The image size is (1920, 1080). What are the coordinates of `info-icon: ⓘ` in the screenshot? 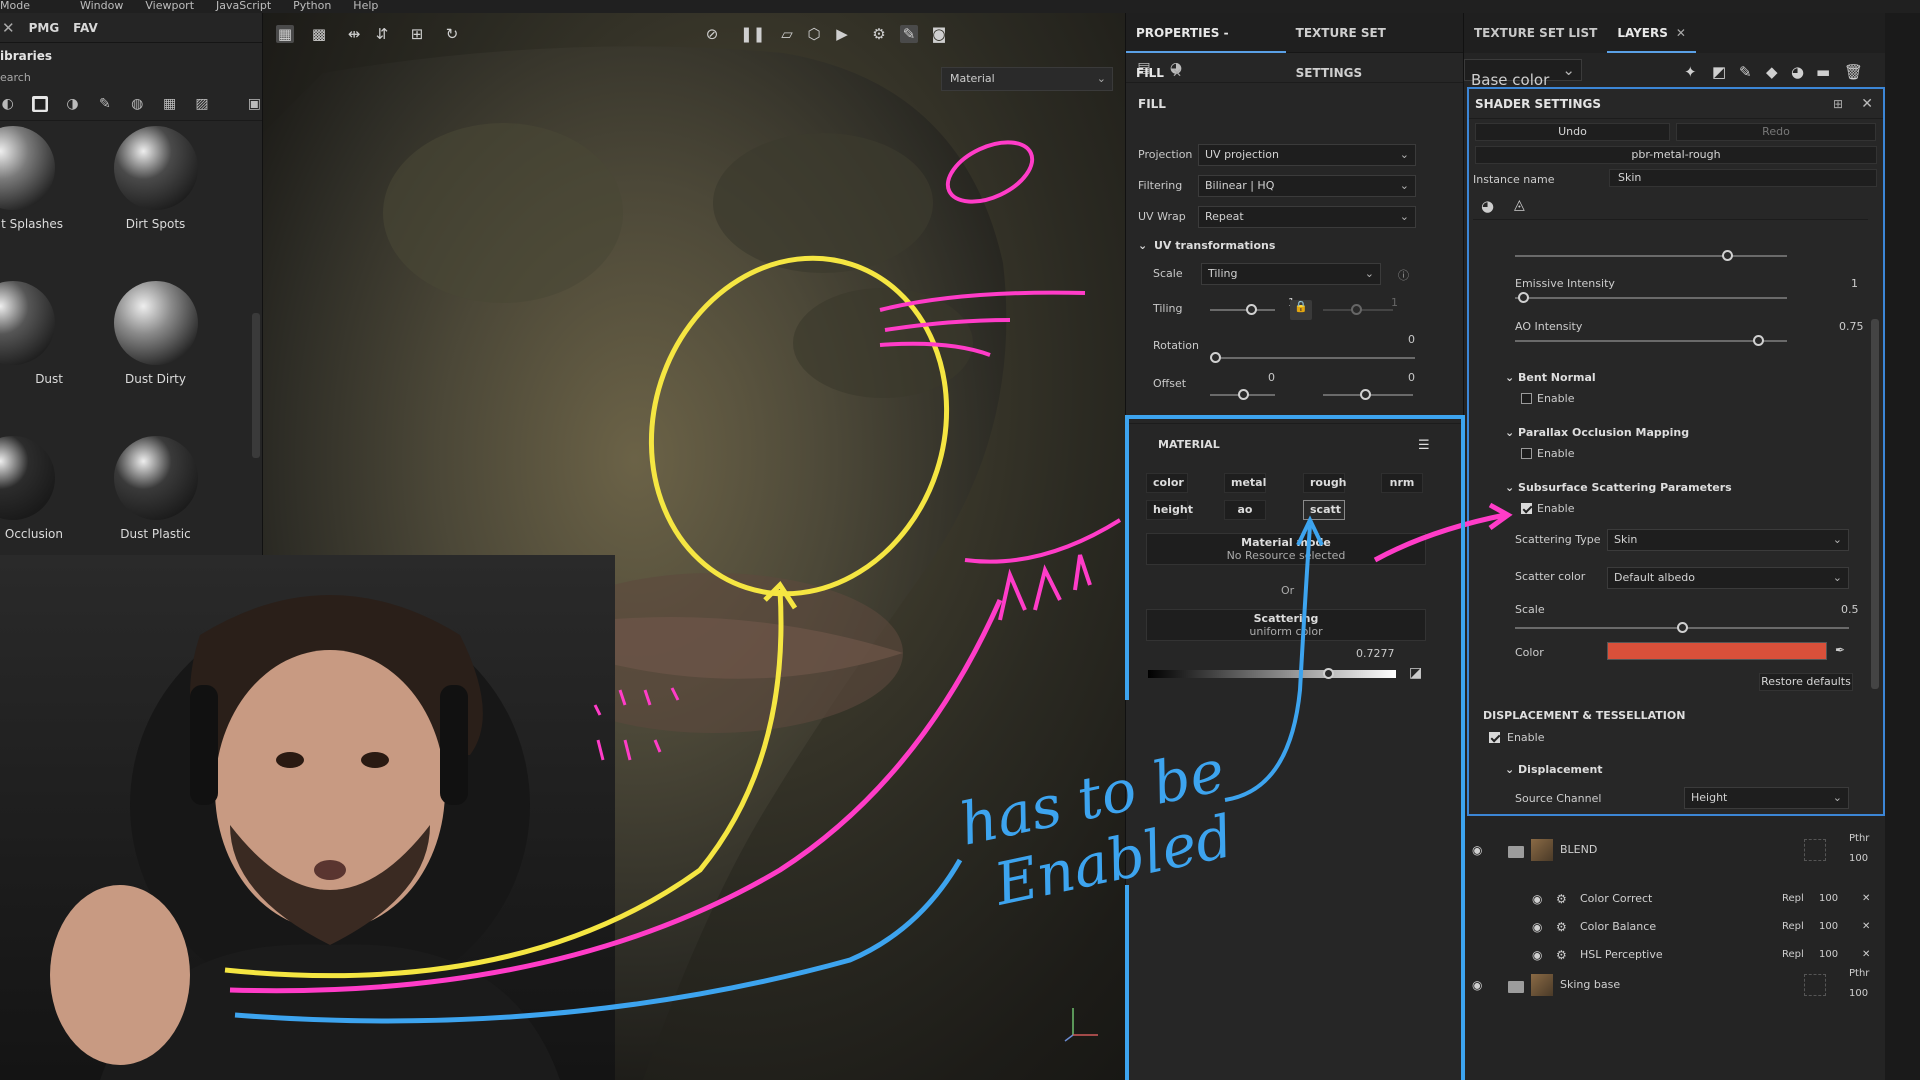 It's located at (1403, 275).